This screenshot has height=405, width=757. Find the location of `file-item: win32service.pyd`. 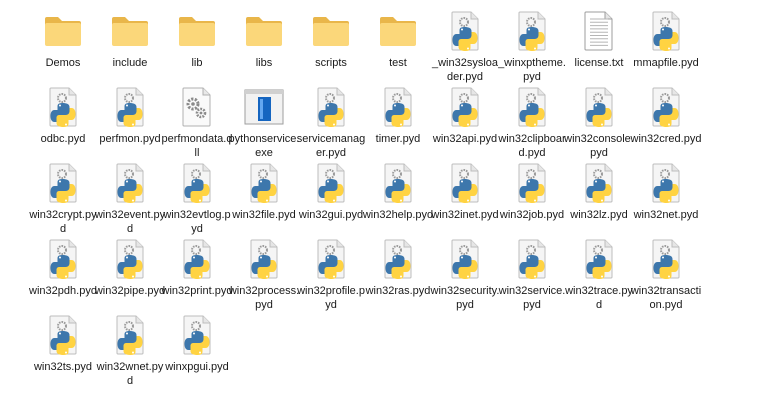

file-item: win32service.pyd is located at coordinates (532, 275).